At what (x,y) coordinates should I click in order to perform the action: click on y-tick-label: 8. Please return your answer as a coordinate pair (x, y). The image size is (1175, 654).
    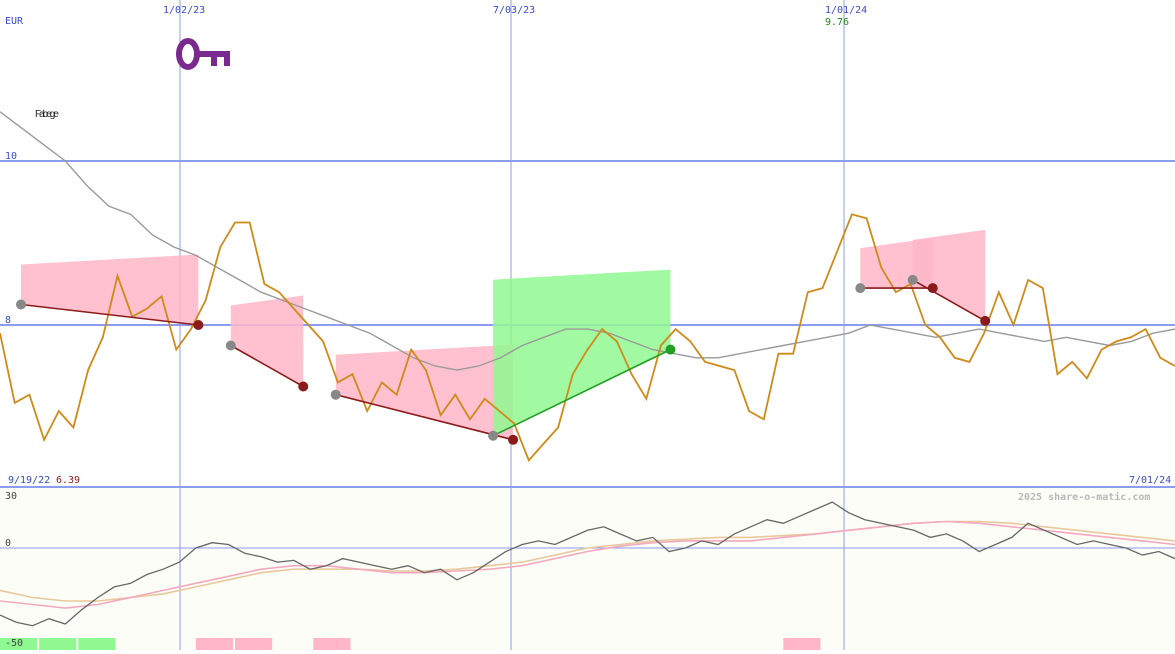
    Looking at the image, I should click on (8, 320).